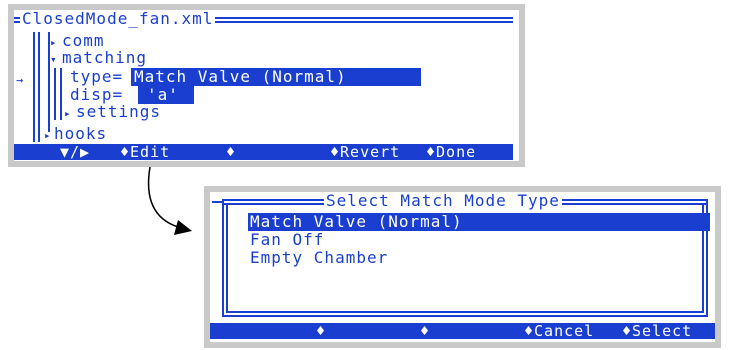 The height and width of the screenshot is (350, 731). I want to click on function-key-bar: ♦ ♦ ♦Cancel ♦Select, so click(462, 331).